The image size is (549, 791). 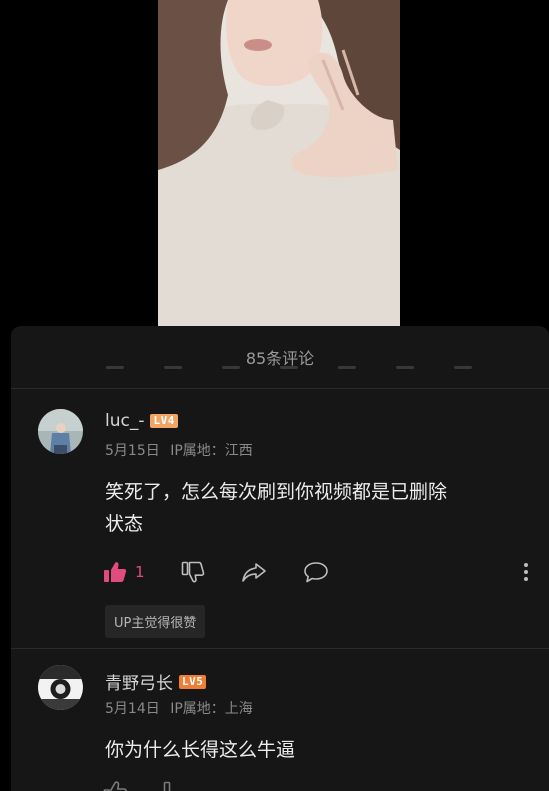 I want to click on username: luc_-, so click(x=124, y=421).